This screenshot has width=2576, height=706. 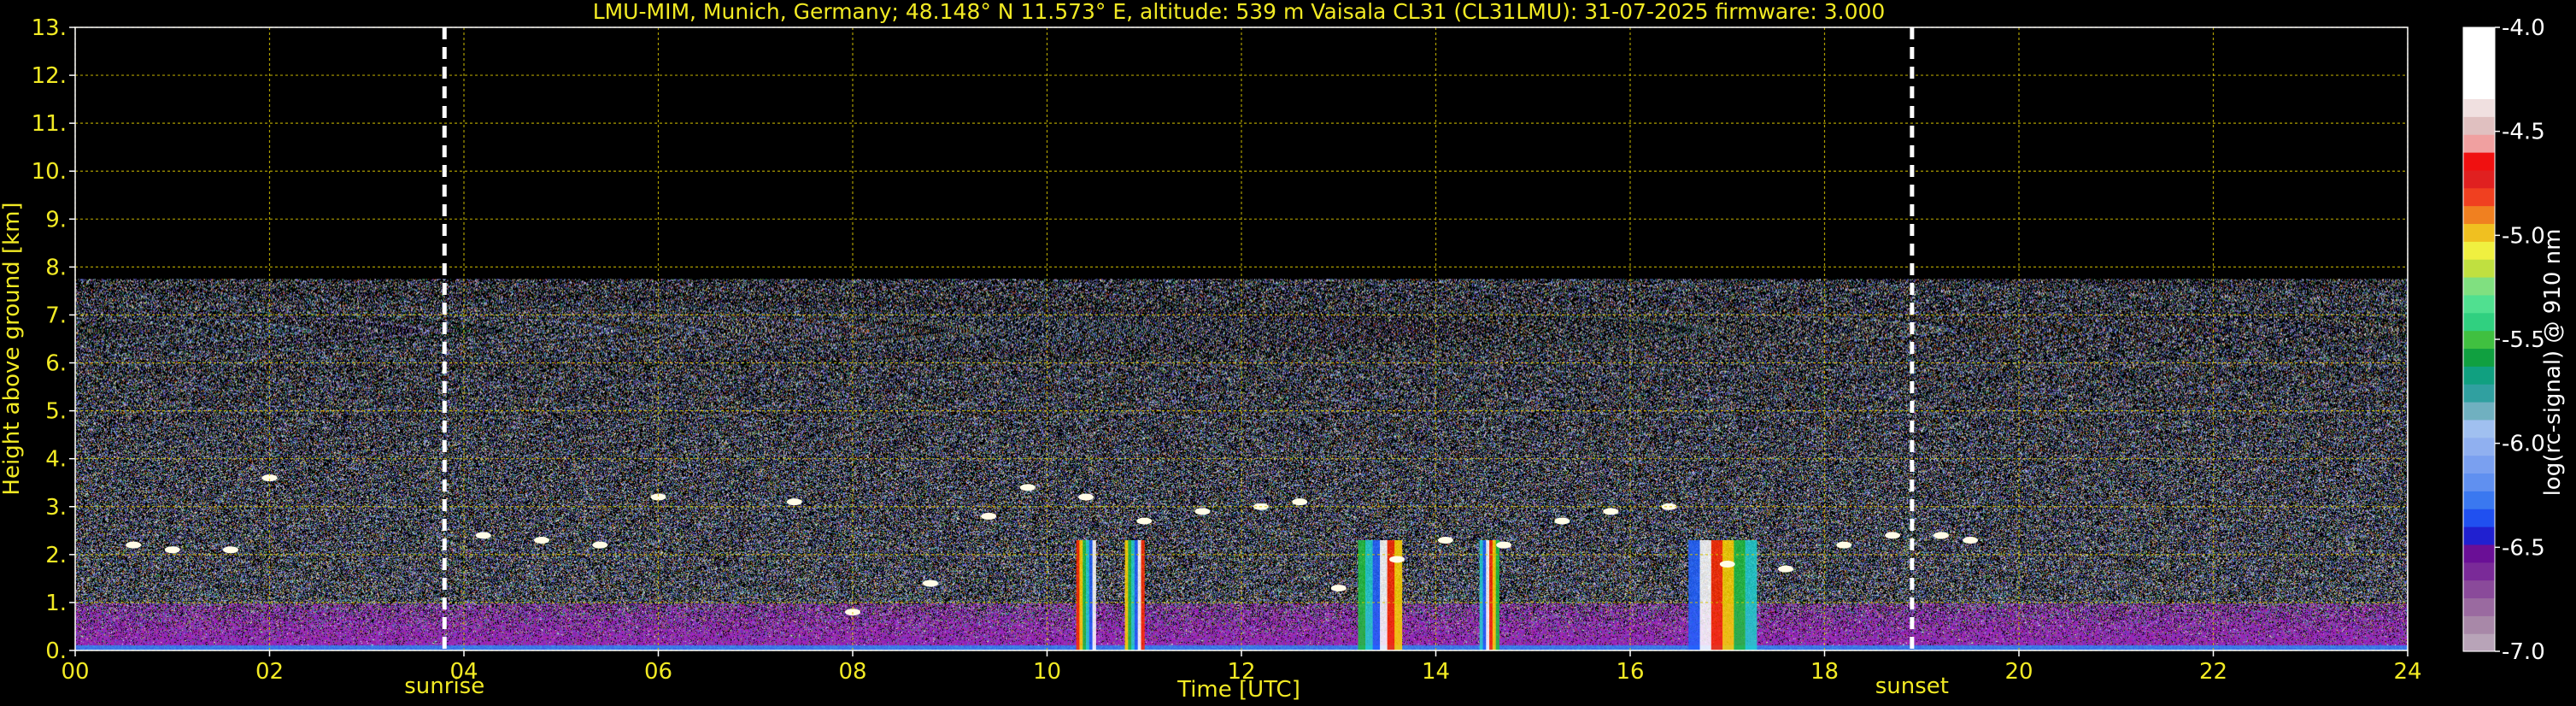 What do you see at coordinates (49, 172) in the screenshot?
I see `y-tick-label: 10.` at bounding box center [49, 172].